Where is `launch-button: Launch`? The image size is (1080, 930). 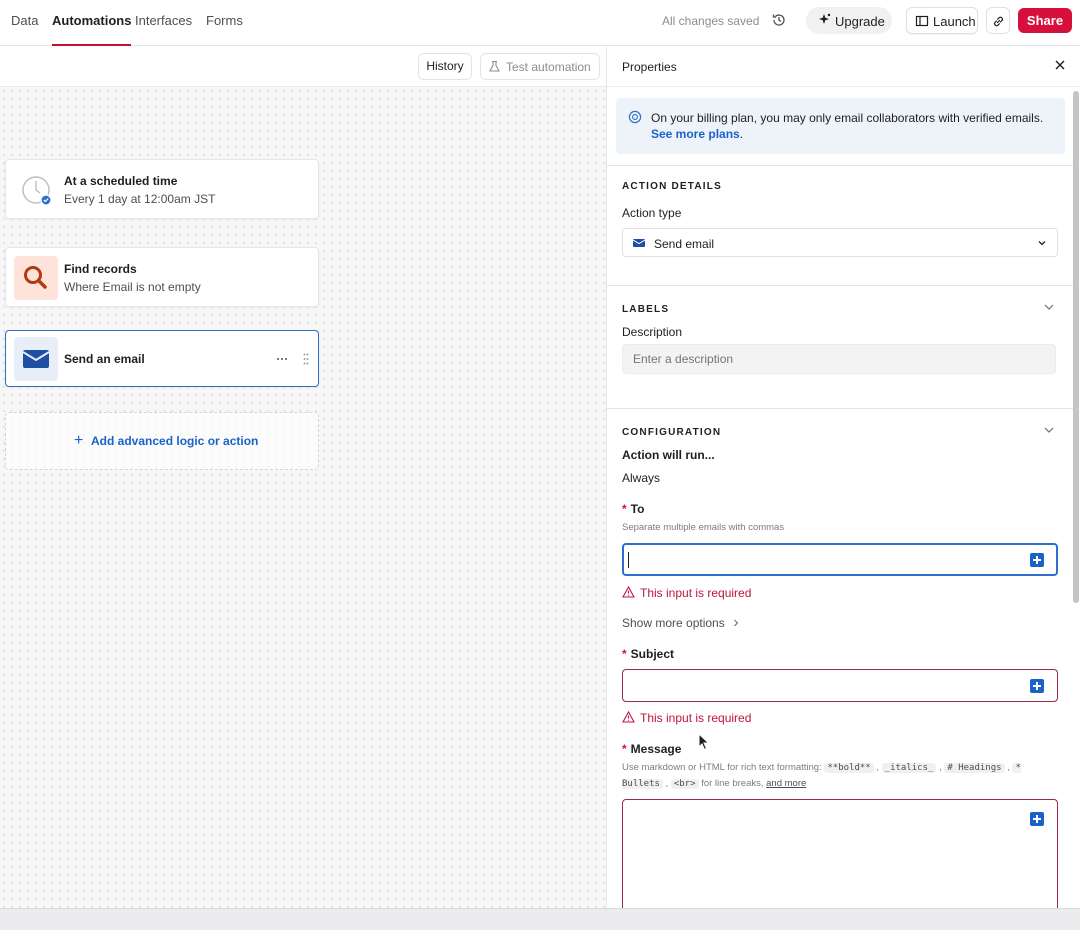 launch-button: Launch is located at coordinates (942, 20).